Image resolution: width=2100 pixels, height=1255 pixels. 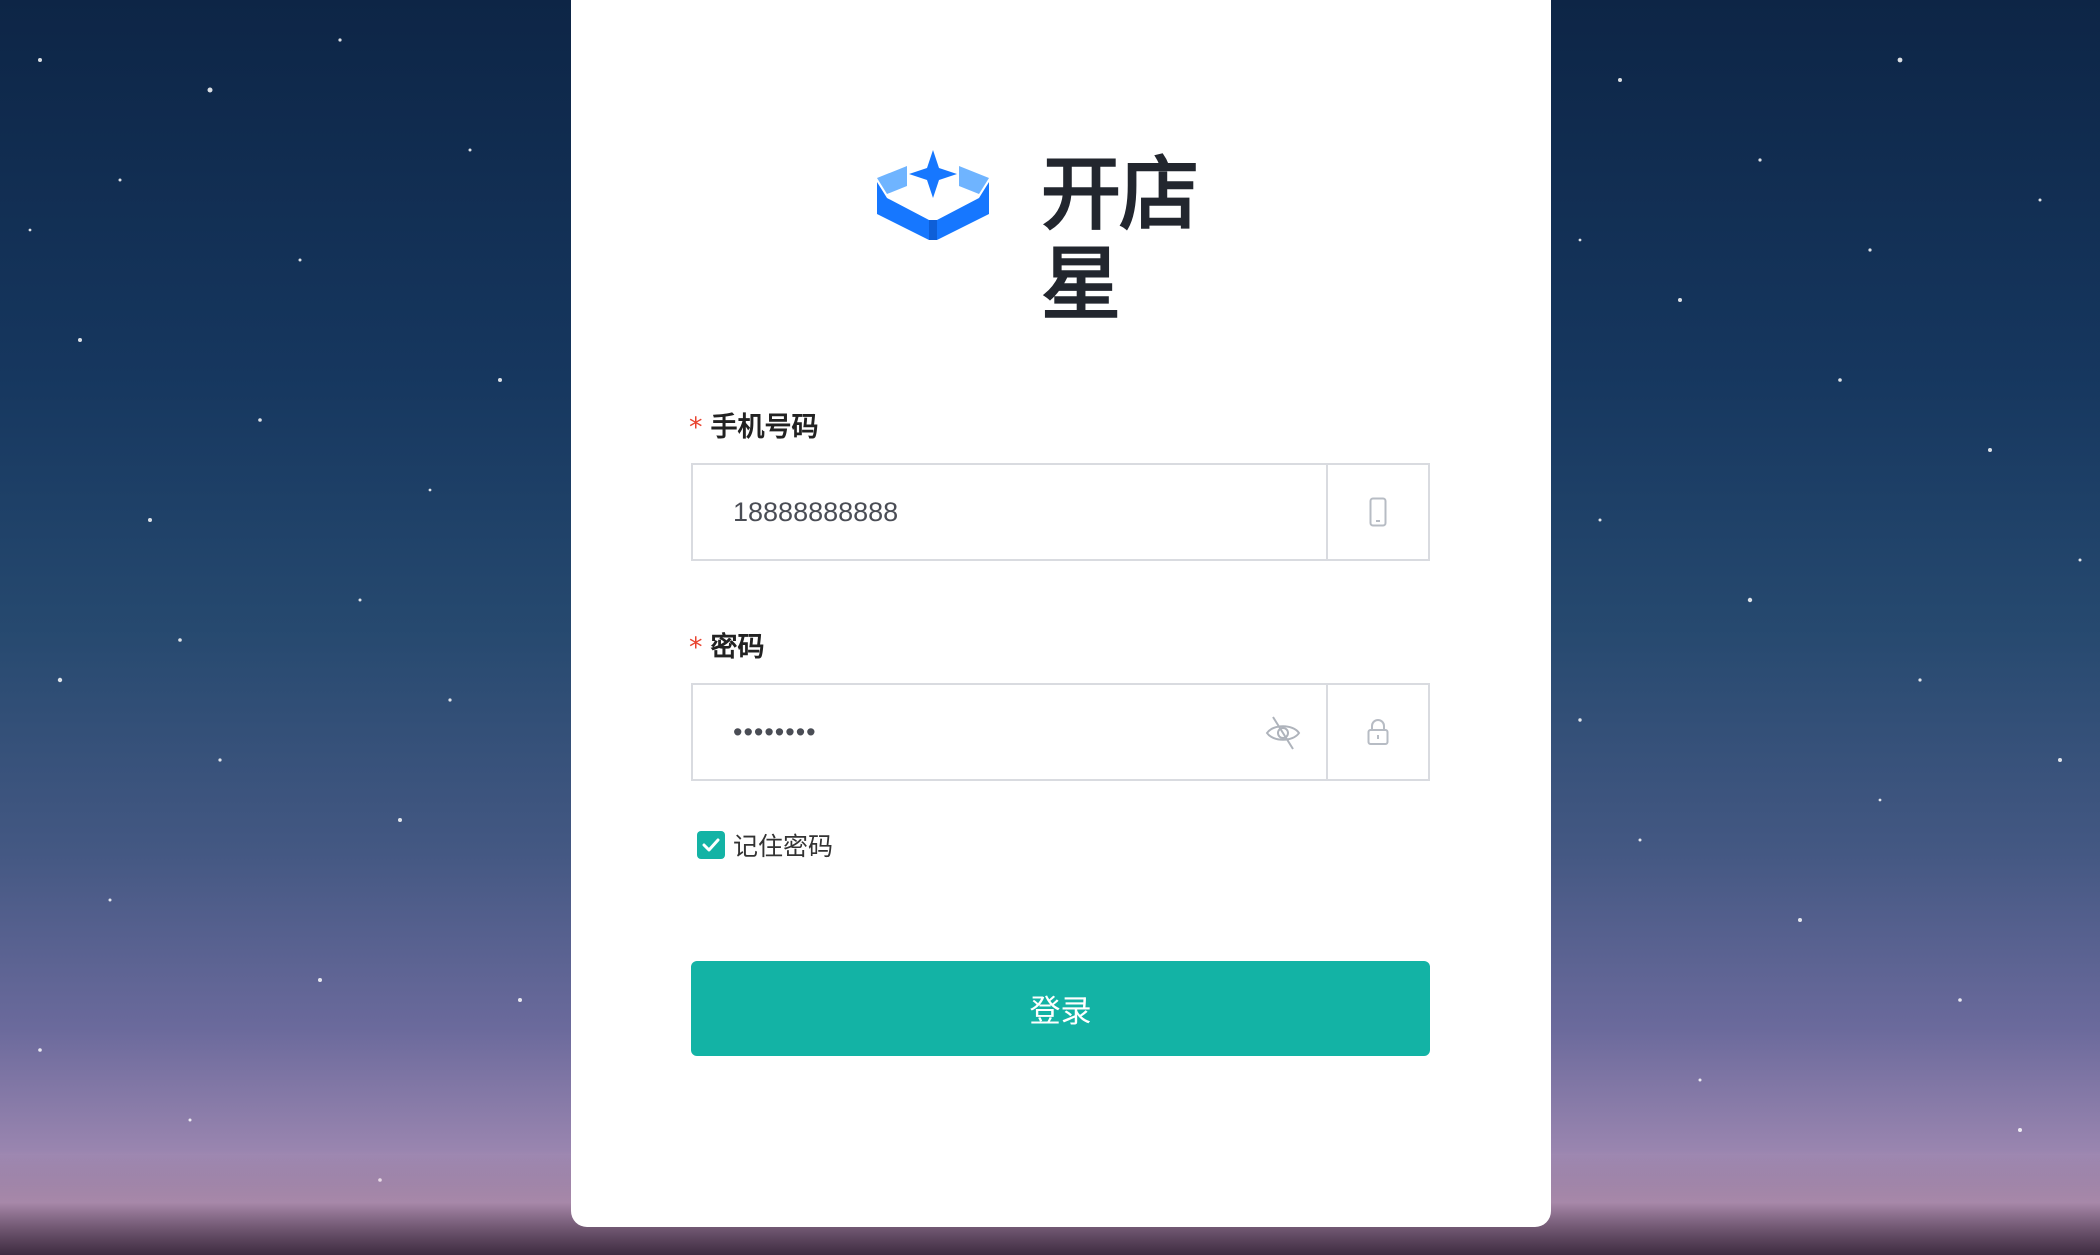 I want to click on password-input, so click(x=1010, y=732).